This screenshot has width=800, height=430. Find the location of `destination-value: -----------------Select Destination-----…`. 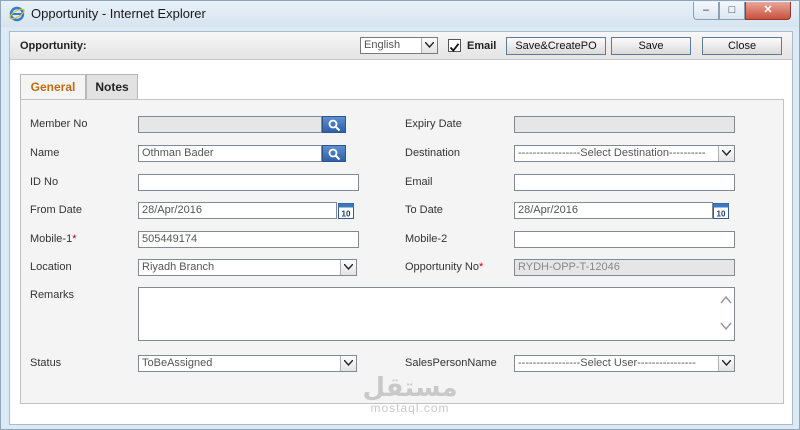

destination-value: -----------------Select Destination-----… is located at coordinates (612, 153).